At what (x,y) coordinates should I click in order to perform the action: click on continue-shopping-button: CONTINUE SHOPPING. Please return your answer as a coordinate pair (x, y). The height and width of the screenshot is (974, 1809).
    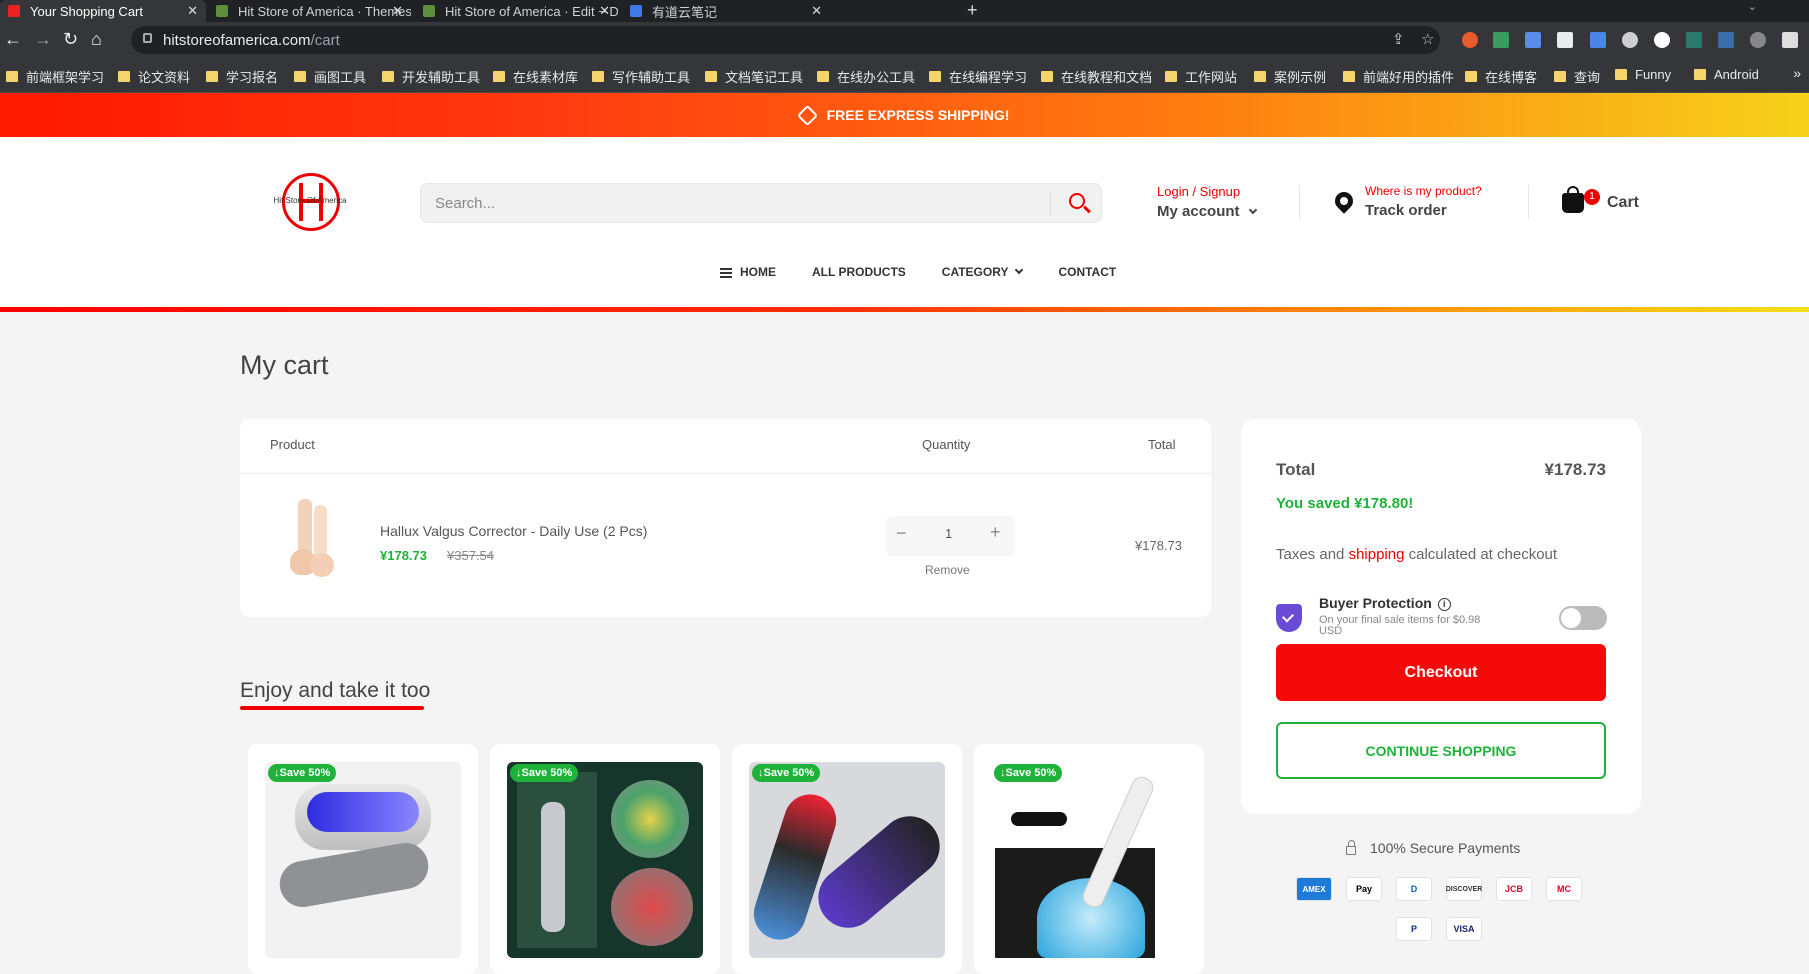
    Looking at the image, I should click on (1441, 750).